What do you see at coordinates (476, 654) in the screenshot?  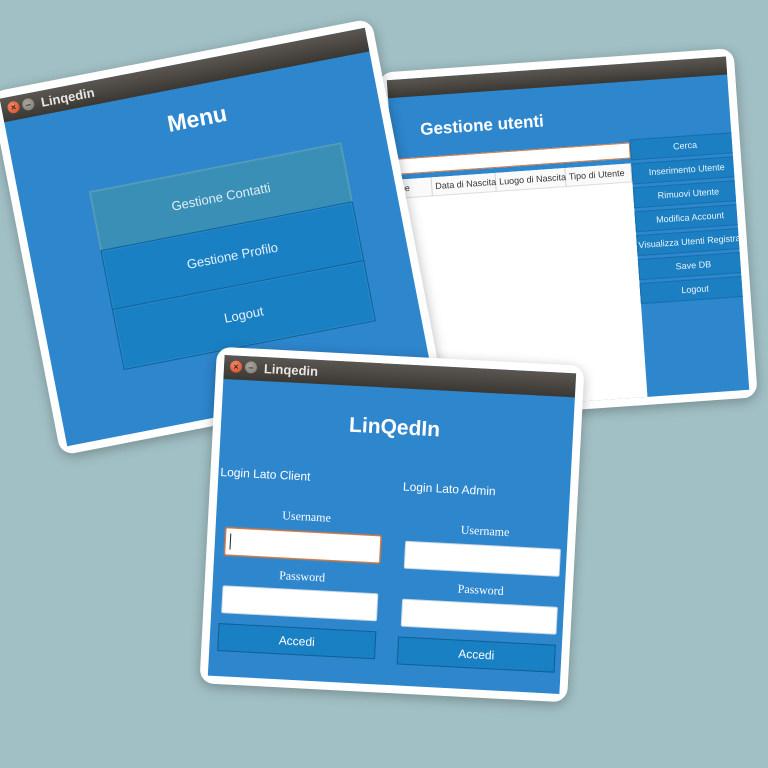 I see `admin-login-button: Accedi` at bounding box center [476, 654].